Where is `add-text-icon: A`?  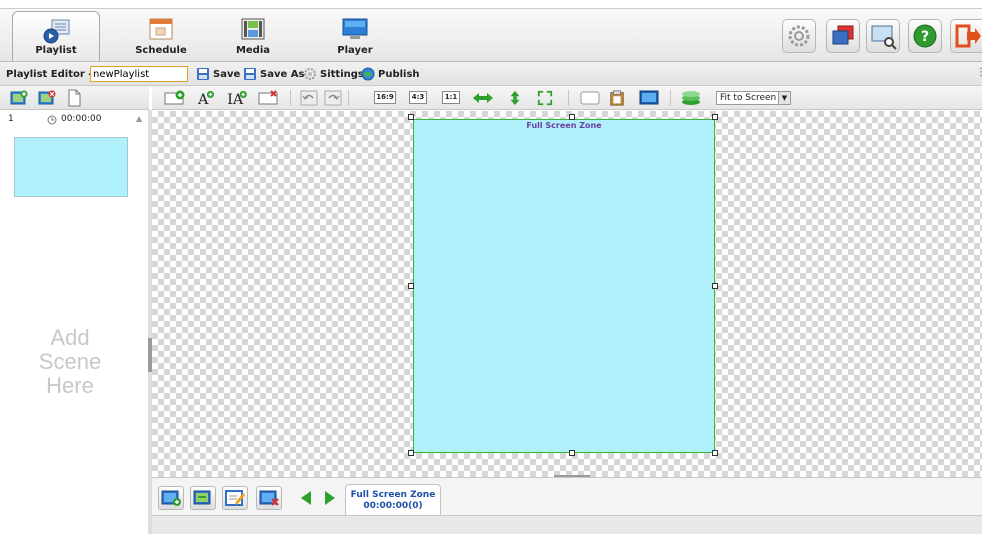 add-text-icon: A is located at coordinates (206, 98).